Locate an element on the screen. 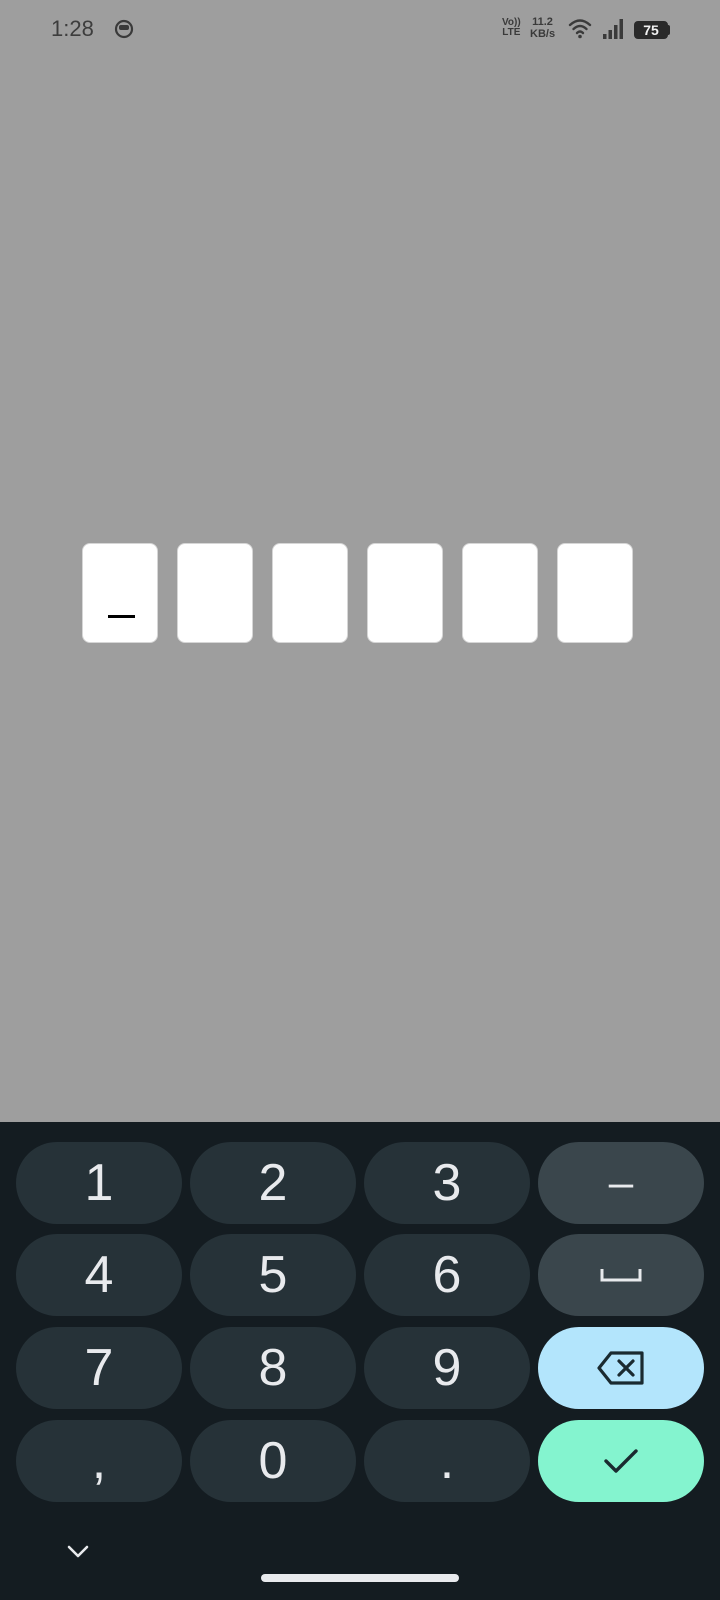 The image size is (720, 1600). key-2: 2 is located at coordinates (273, 1183).